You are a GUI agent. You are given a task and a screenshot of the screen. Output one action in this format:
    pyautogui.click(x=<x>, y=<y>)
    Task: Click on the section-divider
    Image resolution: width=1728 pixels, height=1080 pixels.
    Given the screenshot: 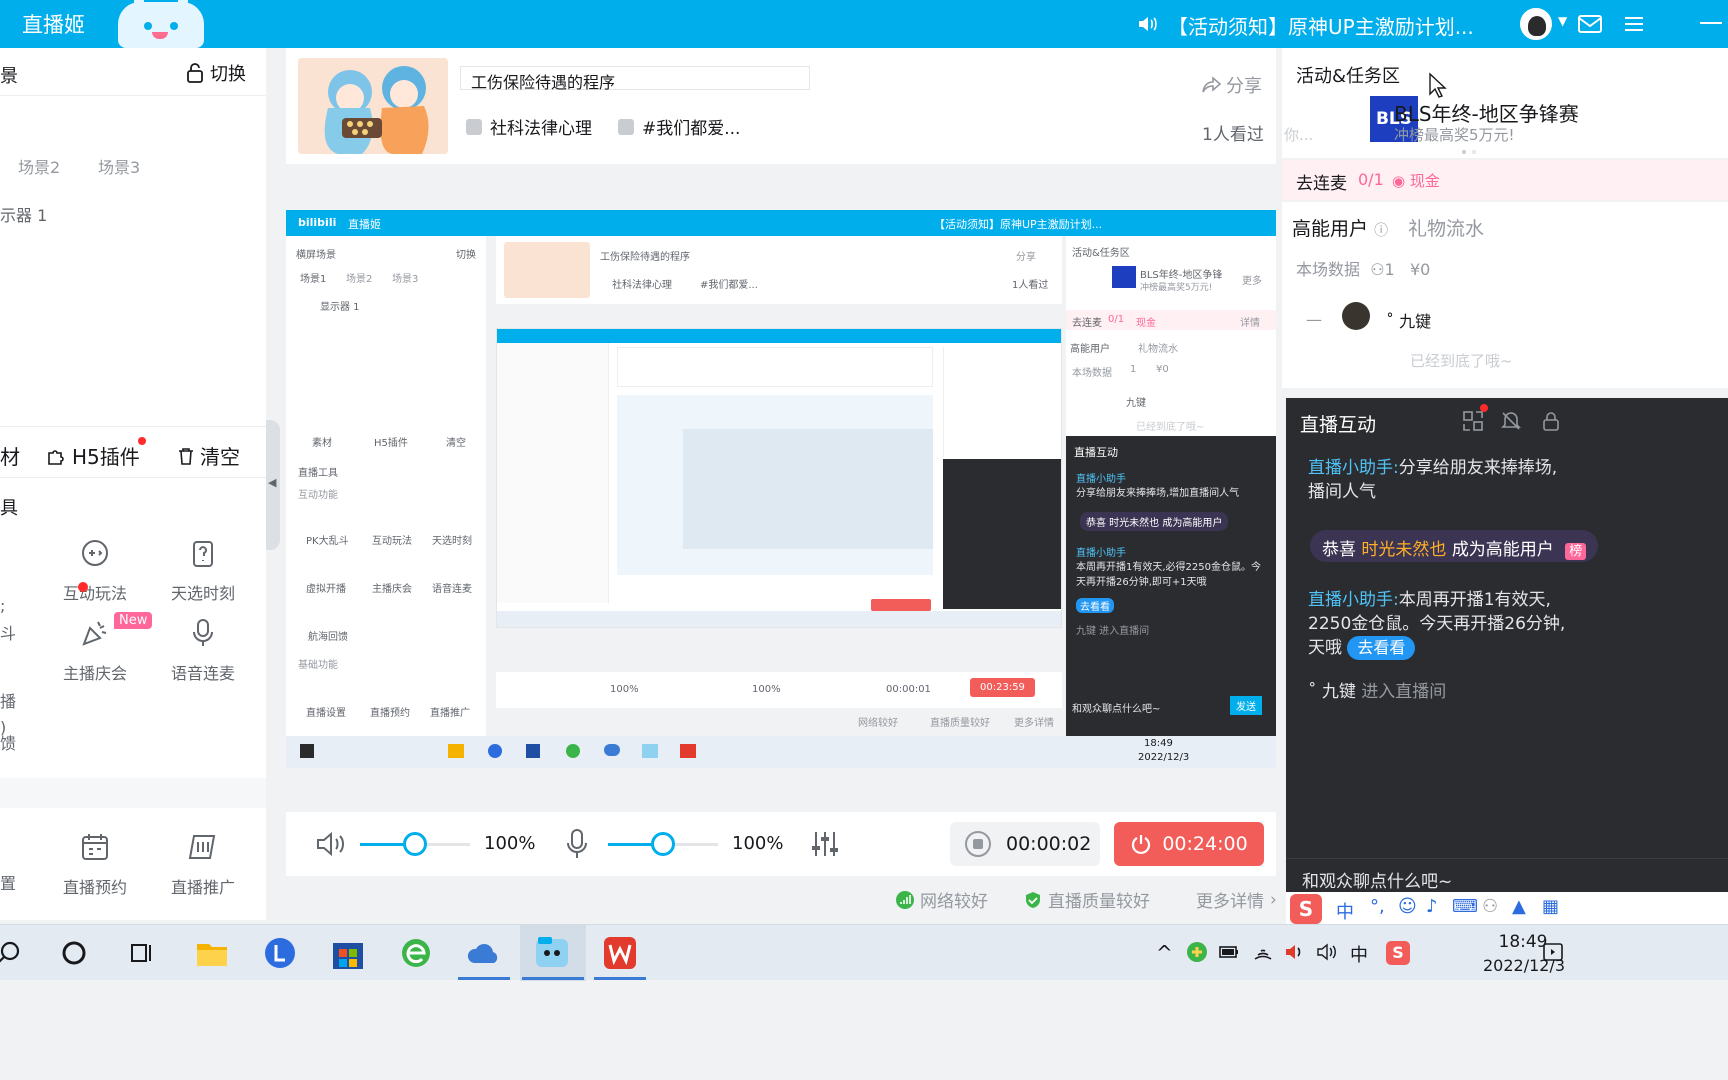 What is the action you would take?
    pyautogui.click(x=133, y=793)
    